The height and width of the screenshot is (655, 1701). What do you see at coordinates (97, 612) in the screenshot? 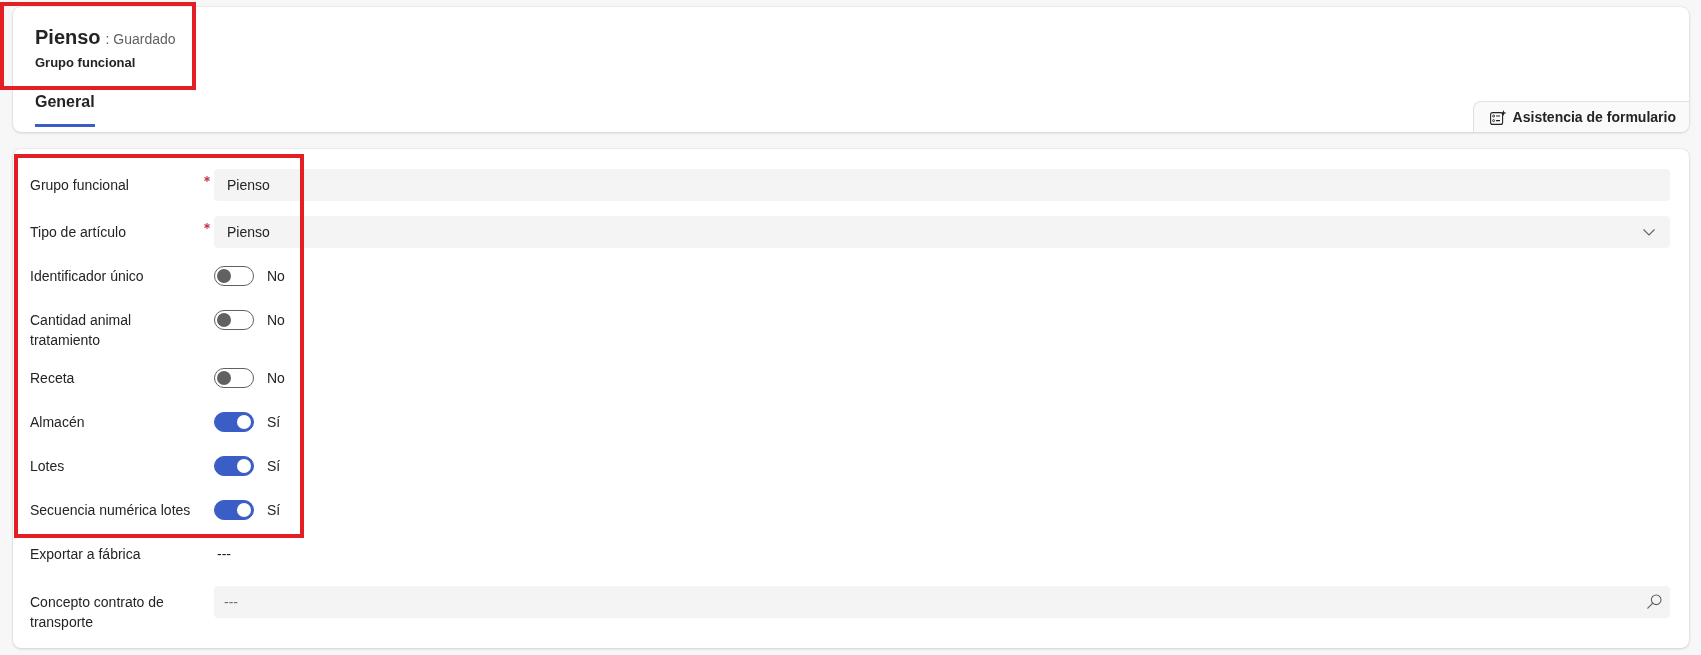
I see `field-label: Concepto contrato de transporte` at bounding box center [97, 612].